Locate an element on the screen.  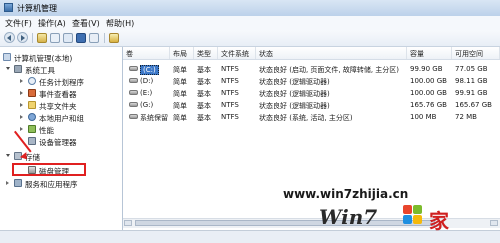
volume-name: (G:) is located at coordinates (147, 105).